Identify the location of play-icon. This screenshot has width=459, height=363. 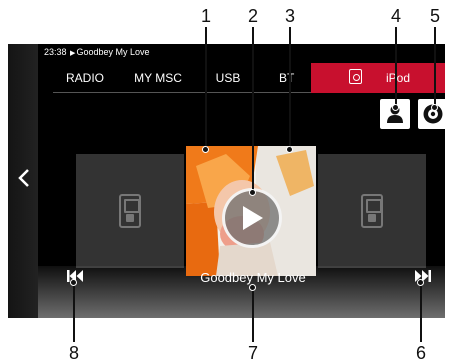
(253, 218).